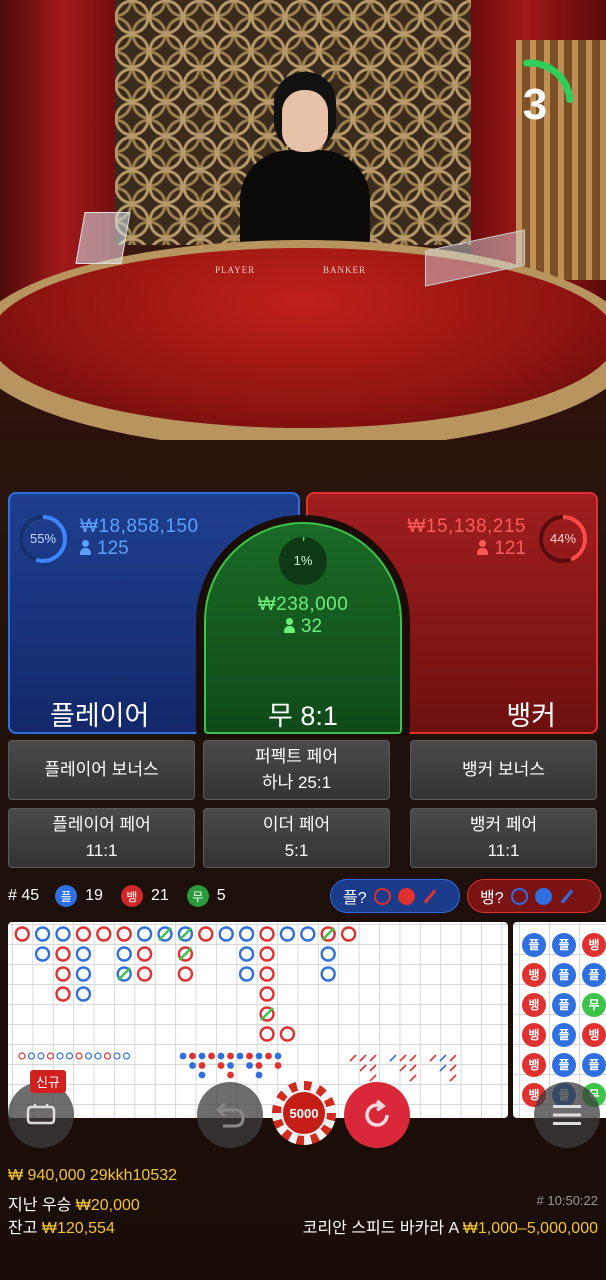 The width and height of the screenshot is (606, 1280). What do you see at coordinates (543, 896) in the screenshot?
I see `small-road-preview-icon` at bounding box center [543, 896].